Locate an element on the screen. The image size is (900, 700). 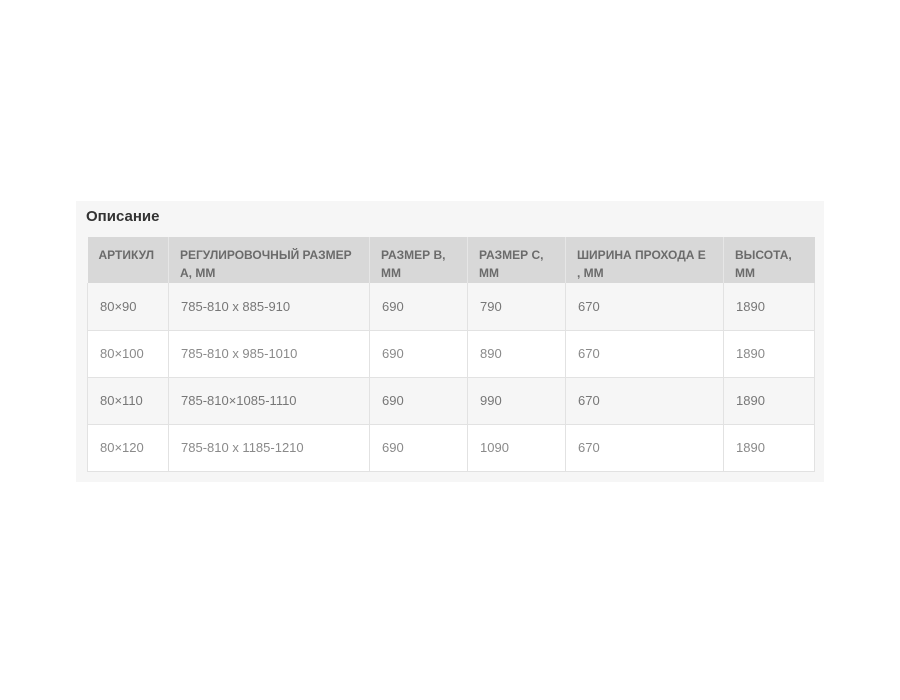
column-header-article: АРТИКУЛ is located at coordinates (128, 260).